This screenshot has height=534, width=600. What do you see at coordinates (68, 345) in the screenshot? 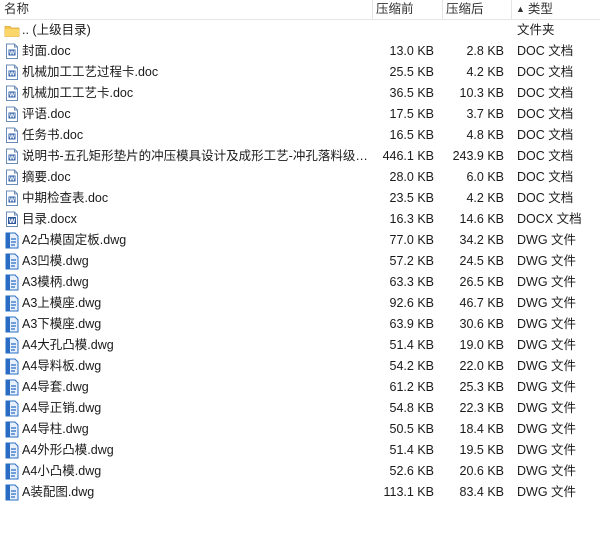
I see `file-name: A4大孔凸模.dwg` at bounding box center [68, 345].